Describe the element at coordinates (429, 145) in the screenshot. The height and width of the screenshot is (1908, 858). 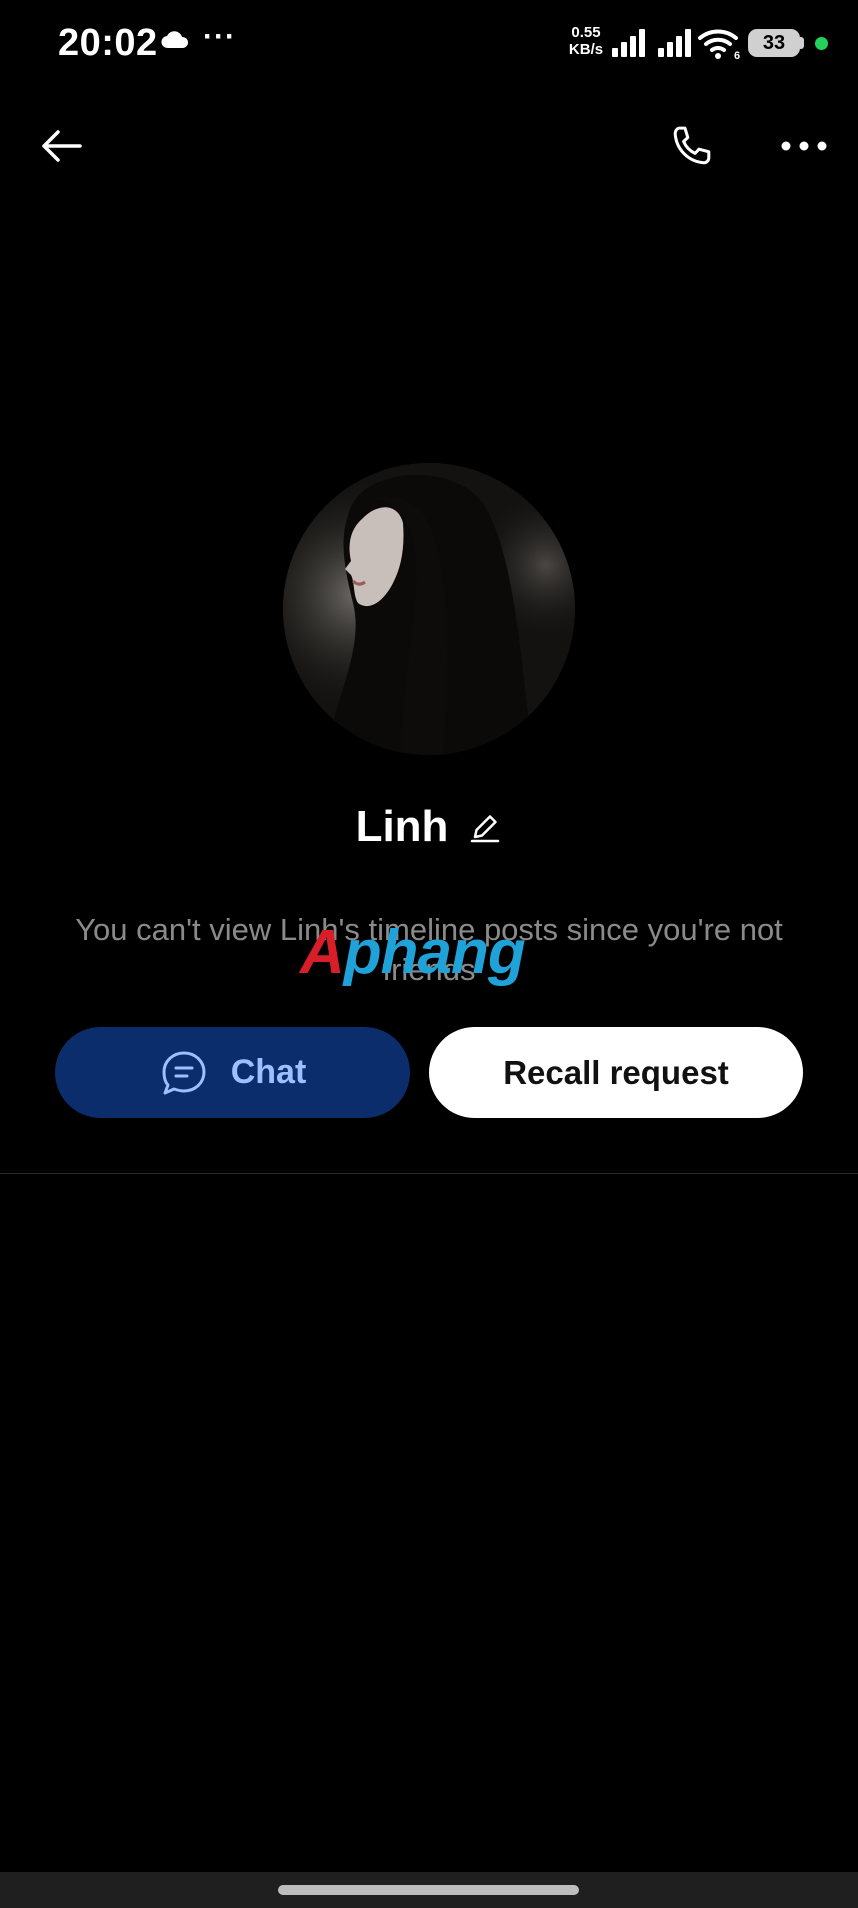
I see `top-nav` at that location.